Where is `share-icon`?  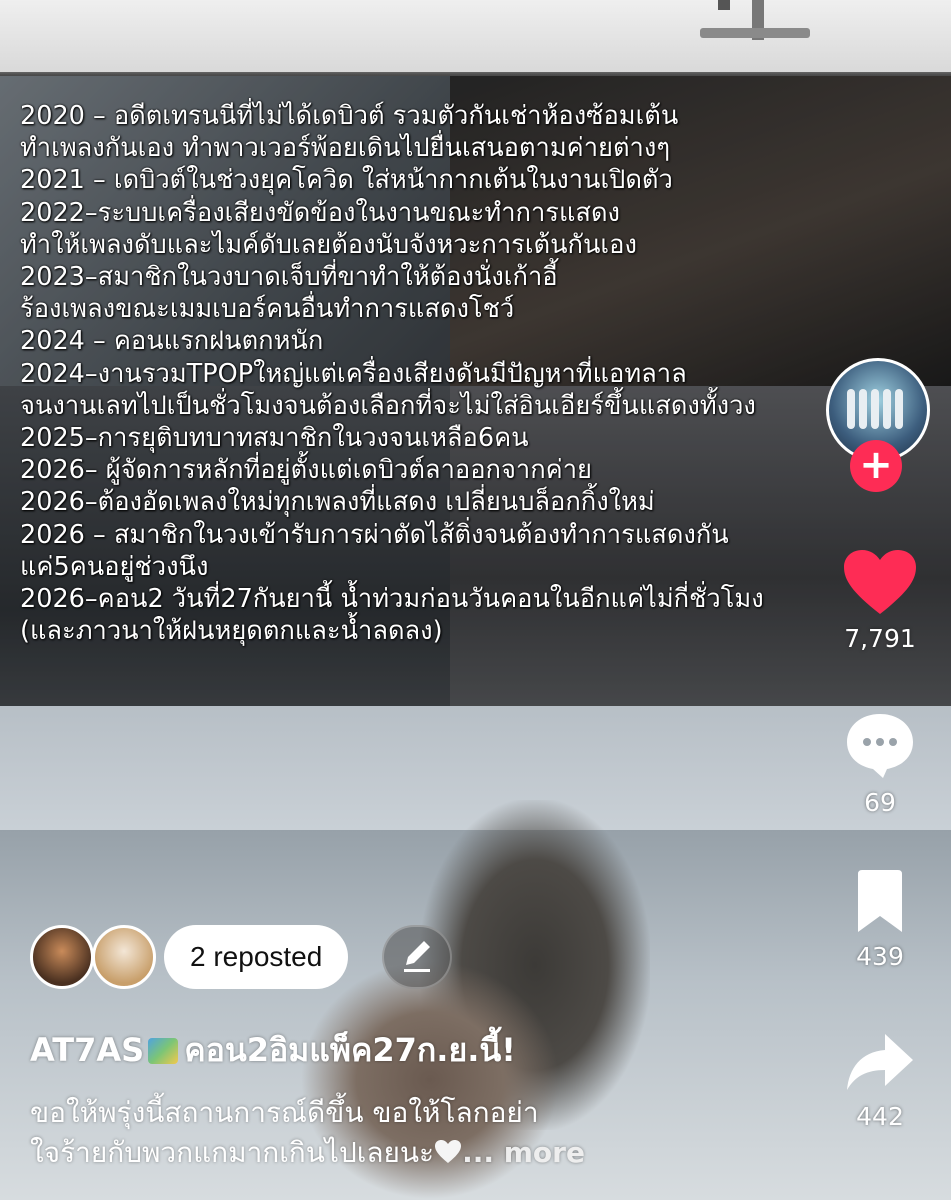
share-icon is located at coordinates (880, 1062).